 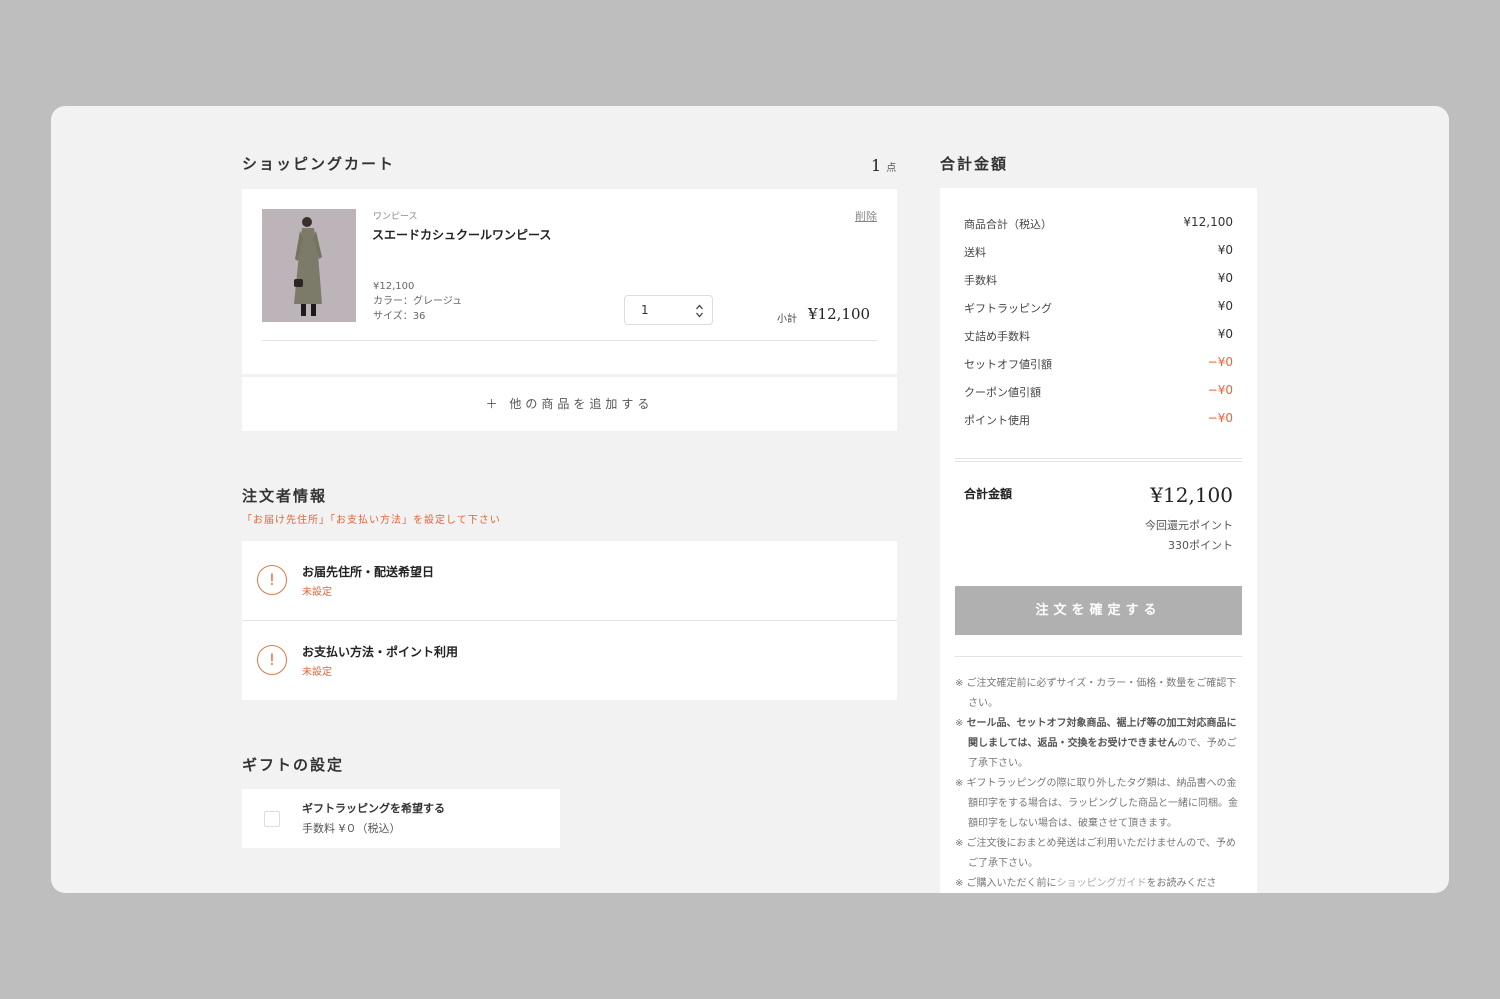 What do you see at coordinates (401, 818) in the screenshot?
I see `gift-option: ギフトラッピングを希望する 手数料 ¥０（税込）` at bounding box center [401, 818].